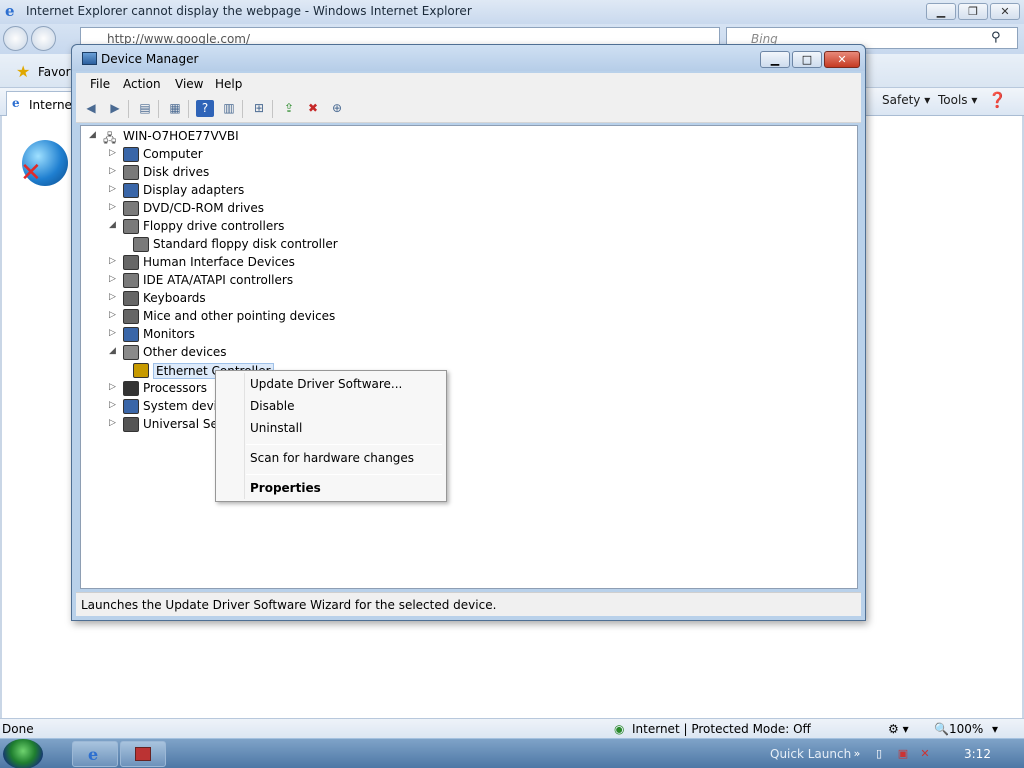 The image size is (1024, 768). I want to click on dm-window-title: Device Manager, so click(150, 59).